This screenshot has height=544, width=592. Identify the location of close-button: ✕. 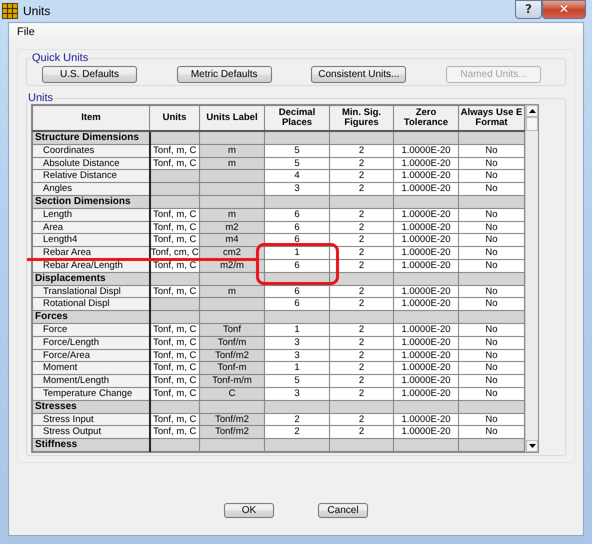
(564, 9).